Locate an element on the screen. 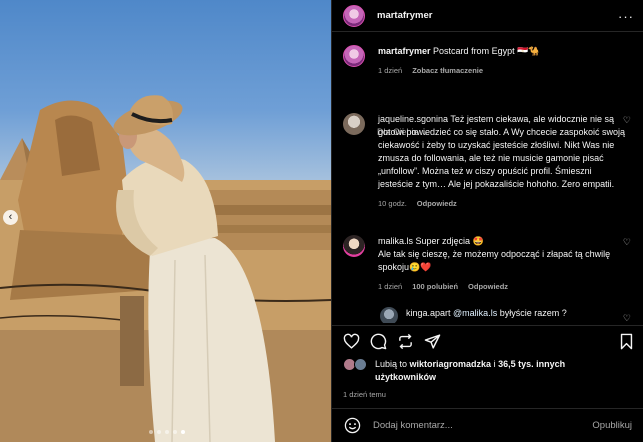 The width and height of the screenshot is (643, 442). comment-text: byłyście razem ? is located at coordinates (532, 313).